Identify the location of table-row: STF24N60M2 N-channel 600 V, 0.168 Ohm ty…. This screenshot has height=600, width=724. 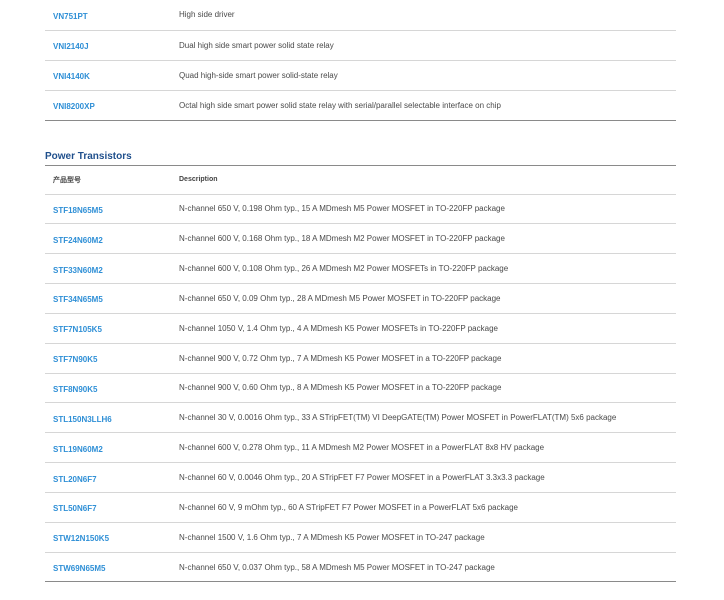
(360, 239).